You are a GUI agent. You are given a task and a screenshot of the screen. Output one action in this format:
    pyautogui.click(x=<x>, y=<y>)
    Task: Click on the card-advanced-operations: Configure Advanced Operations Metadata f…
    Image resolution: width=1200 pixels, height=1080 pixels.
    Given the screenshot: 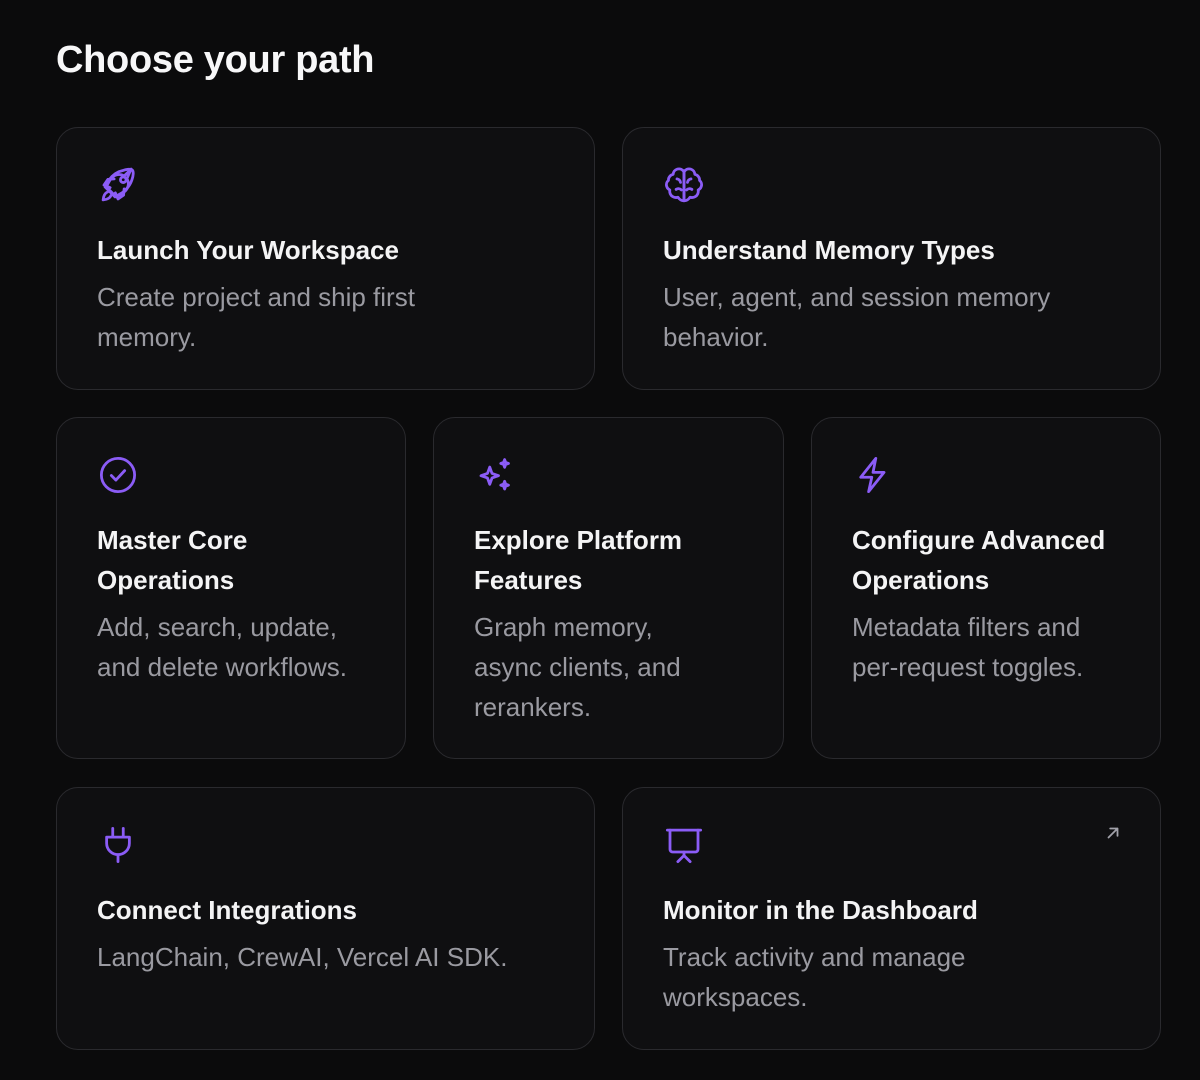 What is the action you would take?
    pyautogui.click(x=986, y=588)
    